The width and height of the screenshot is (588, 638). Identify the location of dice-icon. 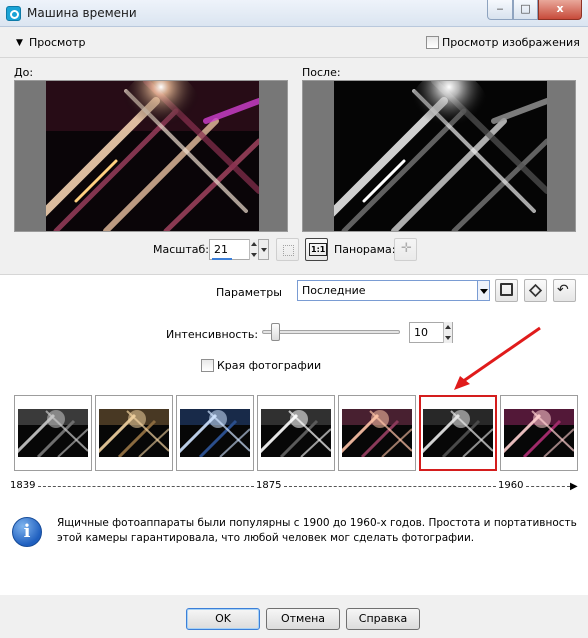
(535, 290).